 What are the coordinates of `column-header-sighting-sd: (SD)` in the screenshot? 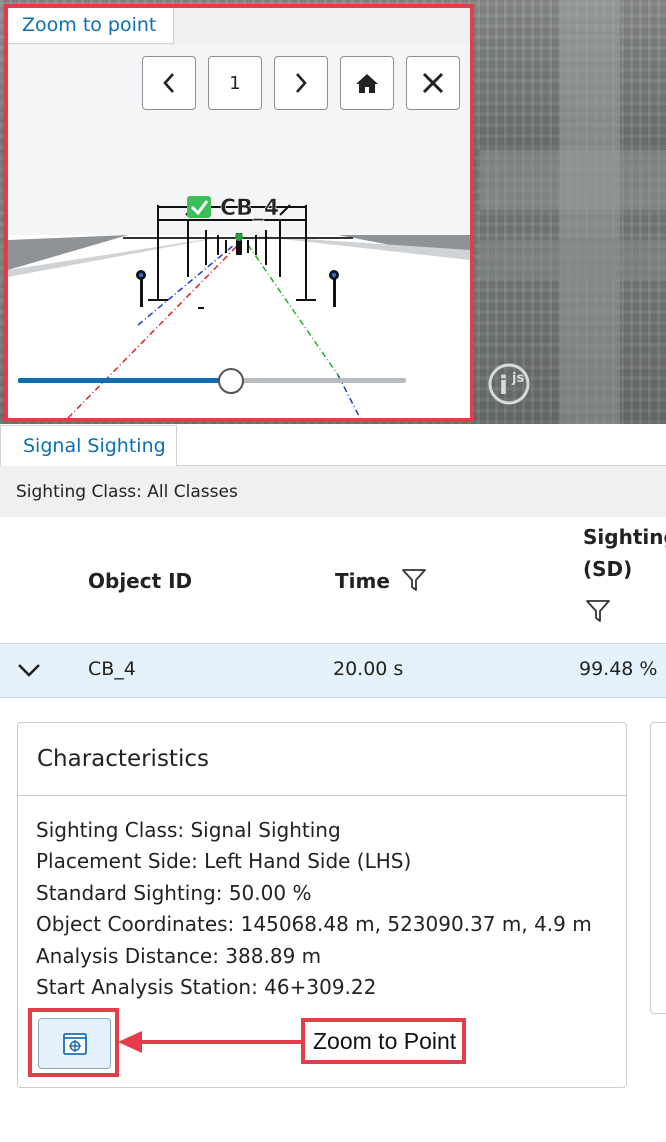 It's located at (608, 569).